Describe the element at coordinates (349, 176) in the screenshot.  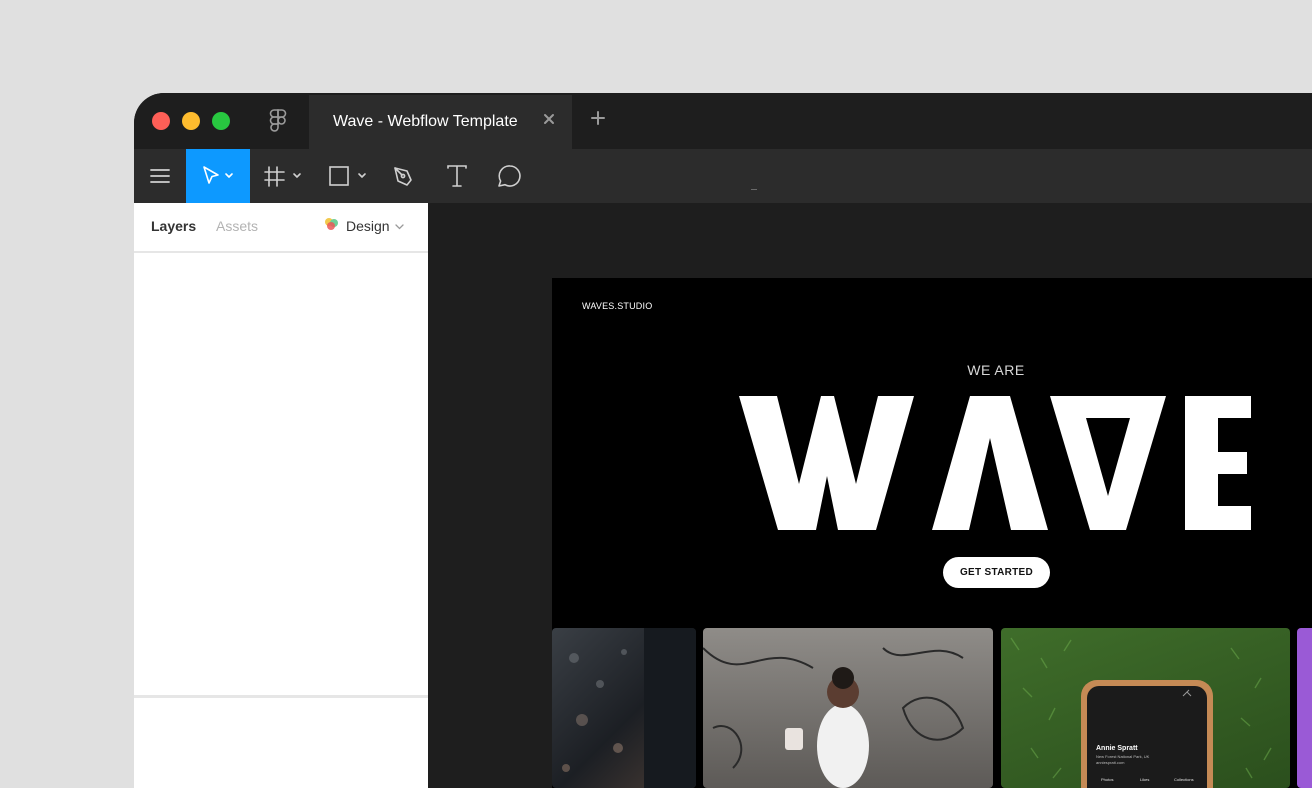
I see `shape-tool-button` at that location.